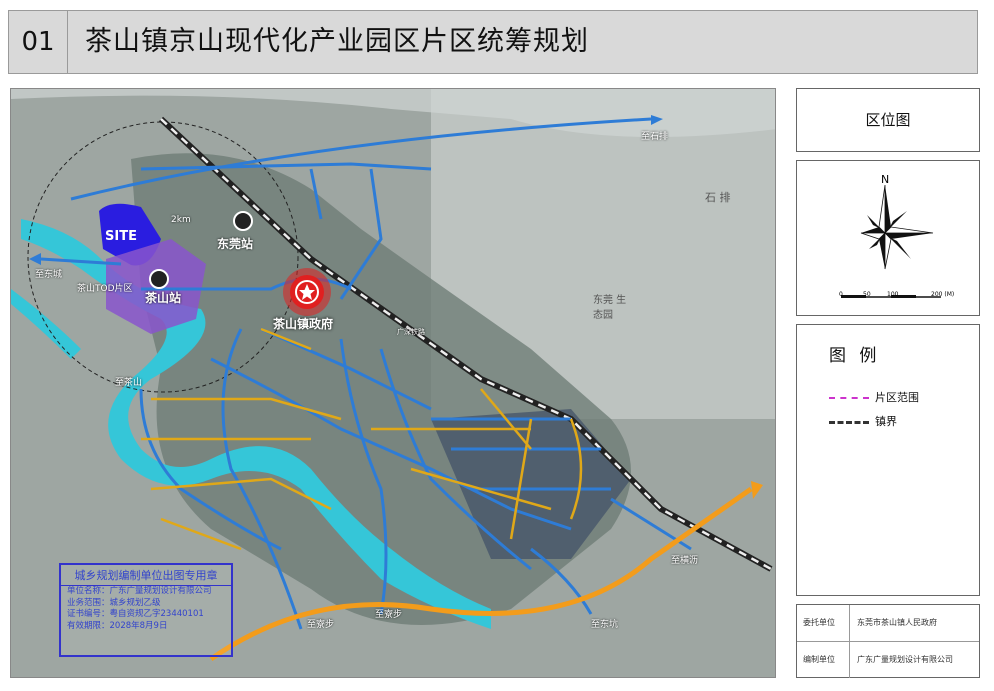 Image resolution: width=994 pixels, height=691 pixels. I want to click on client-key: 委托单位, so click(819, 622).